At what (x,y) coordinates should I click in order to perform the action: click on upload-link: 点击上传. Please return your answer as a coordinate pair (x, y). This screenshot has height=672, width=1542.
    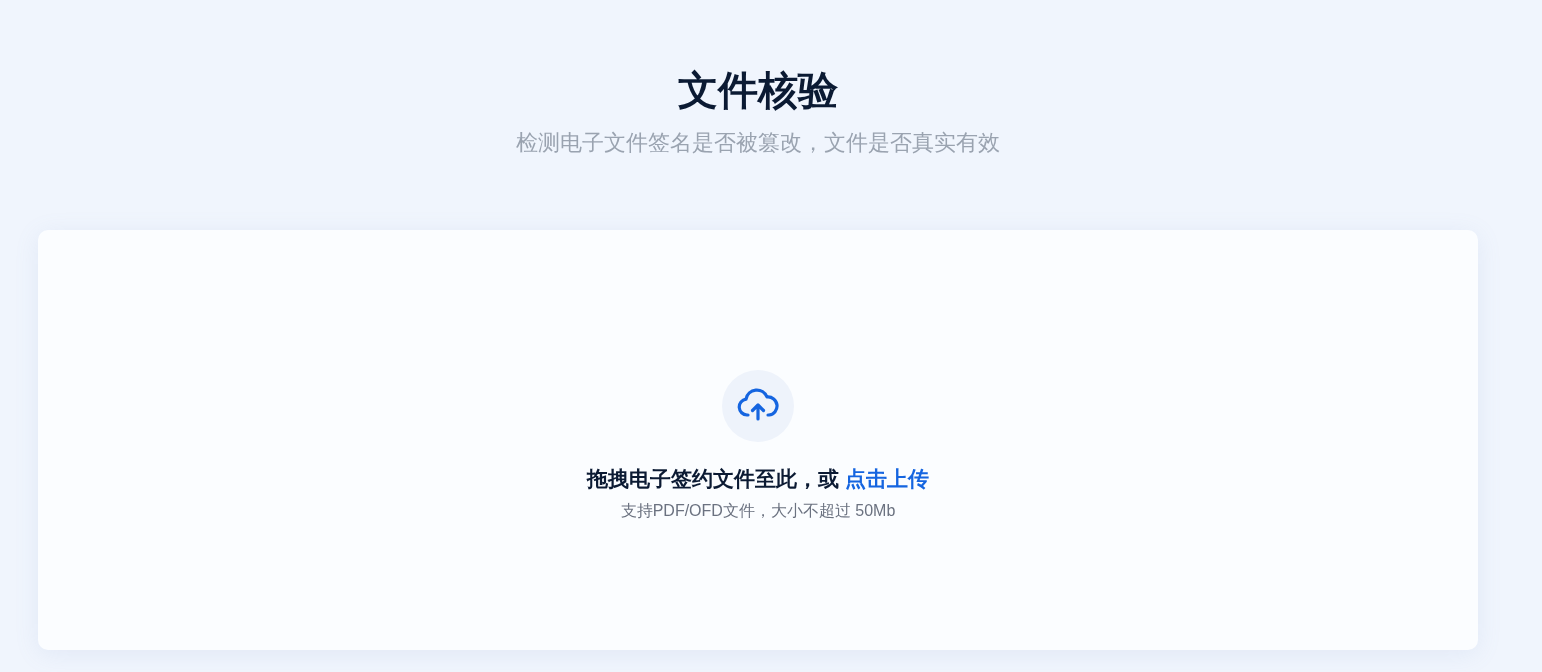
    Looking at the image, I should click on (886, 478).